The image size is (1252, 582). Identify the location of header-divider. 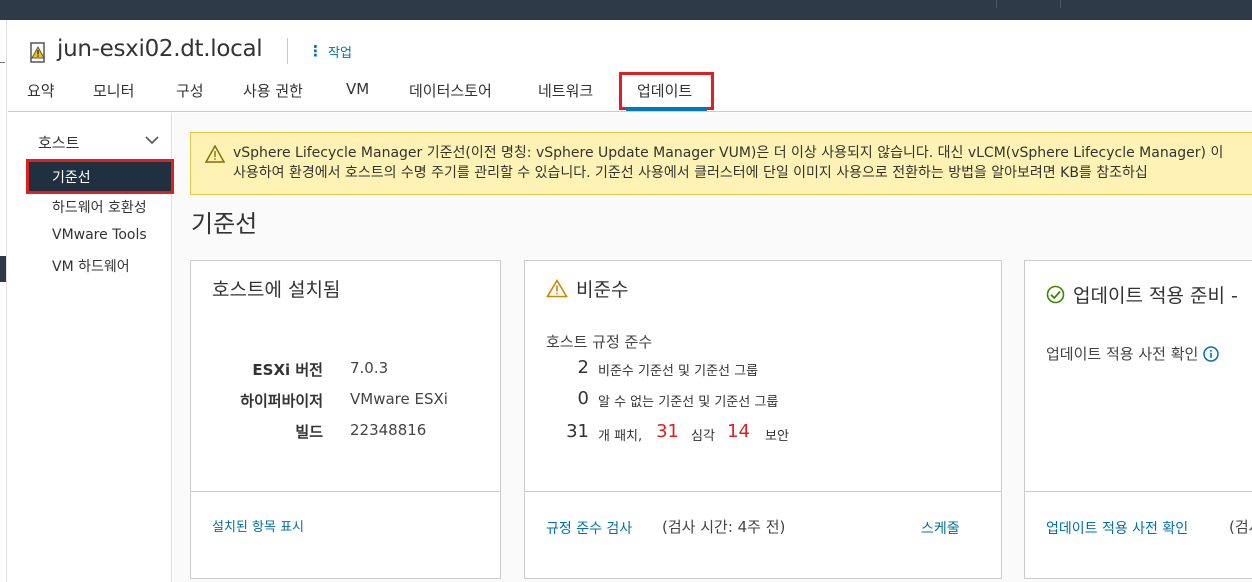
(287, 51).